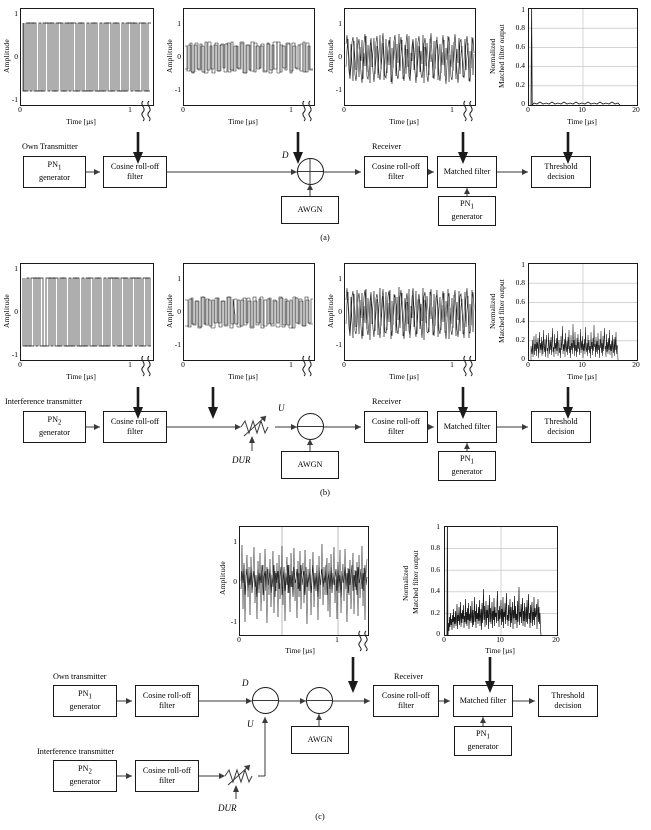 The image size is (651, 830). Describe the element at coordinates (329, 419) in the screenshot. I see `diagram-wires-b` at that location.